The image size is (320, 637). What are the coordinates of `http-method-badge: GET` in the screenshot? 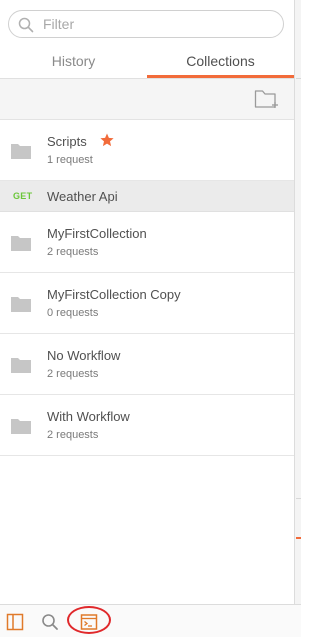 It's located at (23, 196).